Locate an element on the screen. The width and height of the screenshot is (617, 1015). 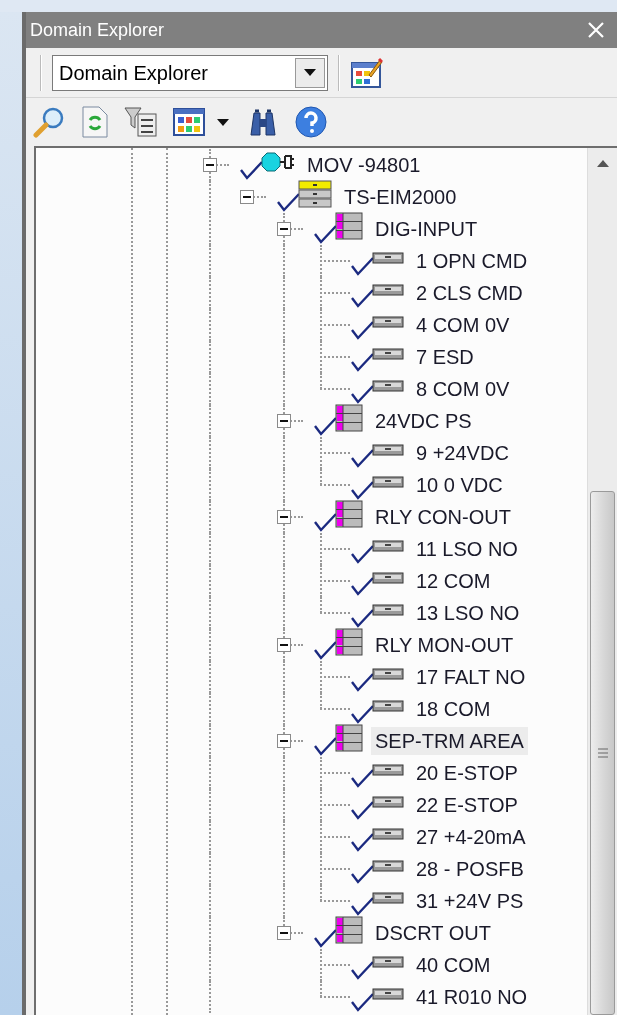
tree-item: 17 FALT NO is located at coordinates (471, 677).